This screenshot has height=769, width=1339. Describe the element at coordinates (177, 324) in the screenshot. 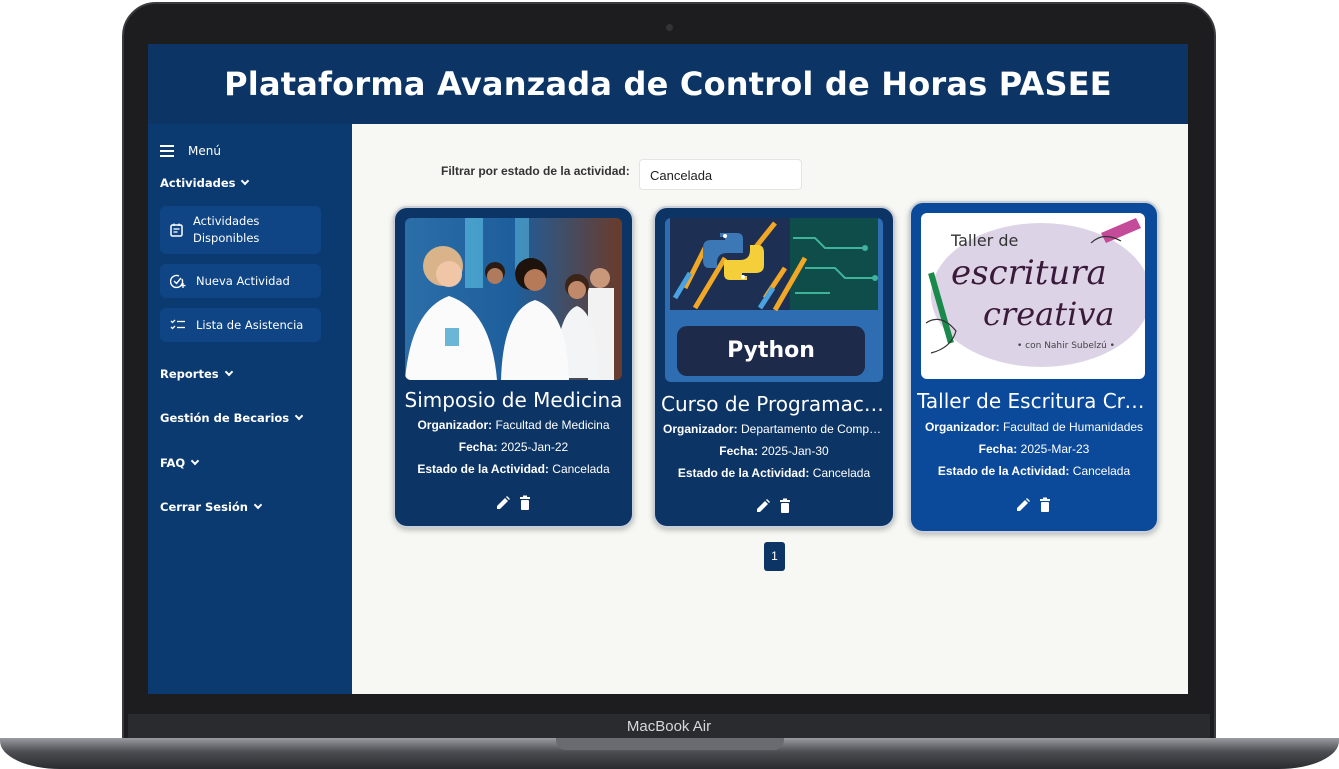

I see `checklist-icon` at that location.